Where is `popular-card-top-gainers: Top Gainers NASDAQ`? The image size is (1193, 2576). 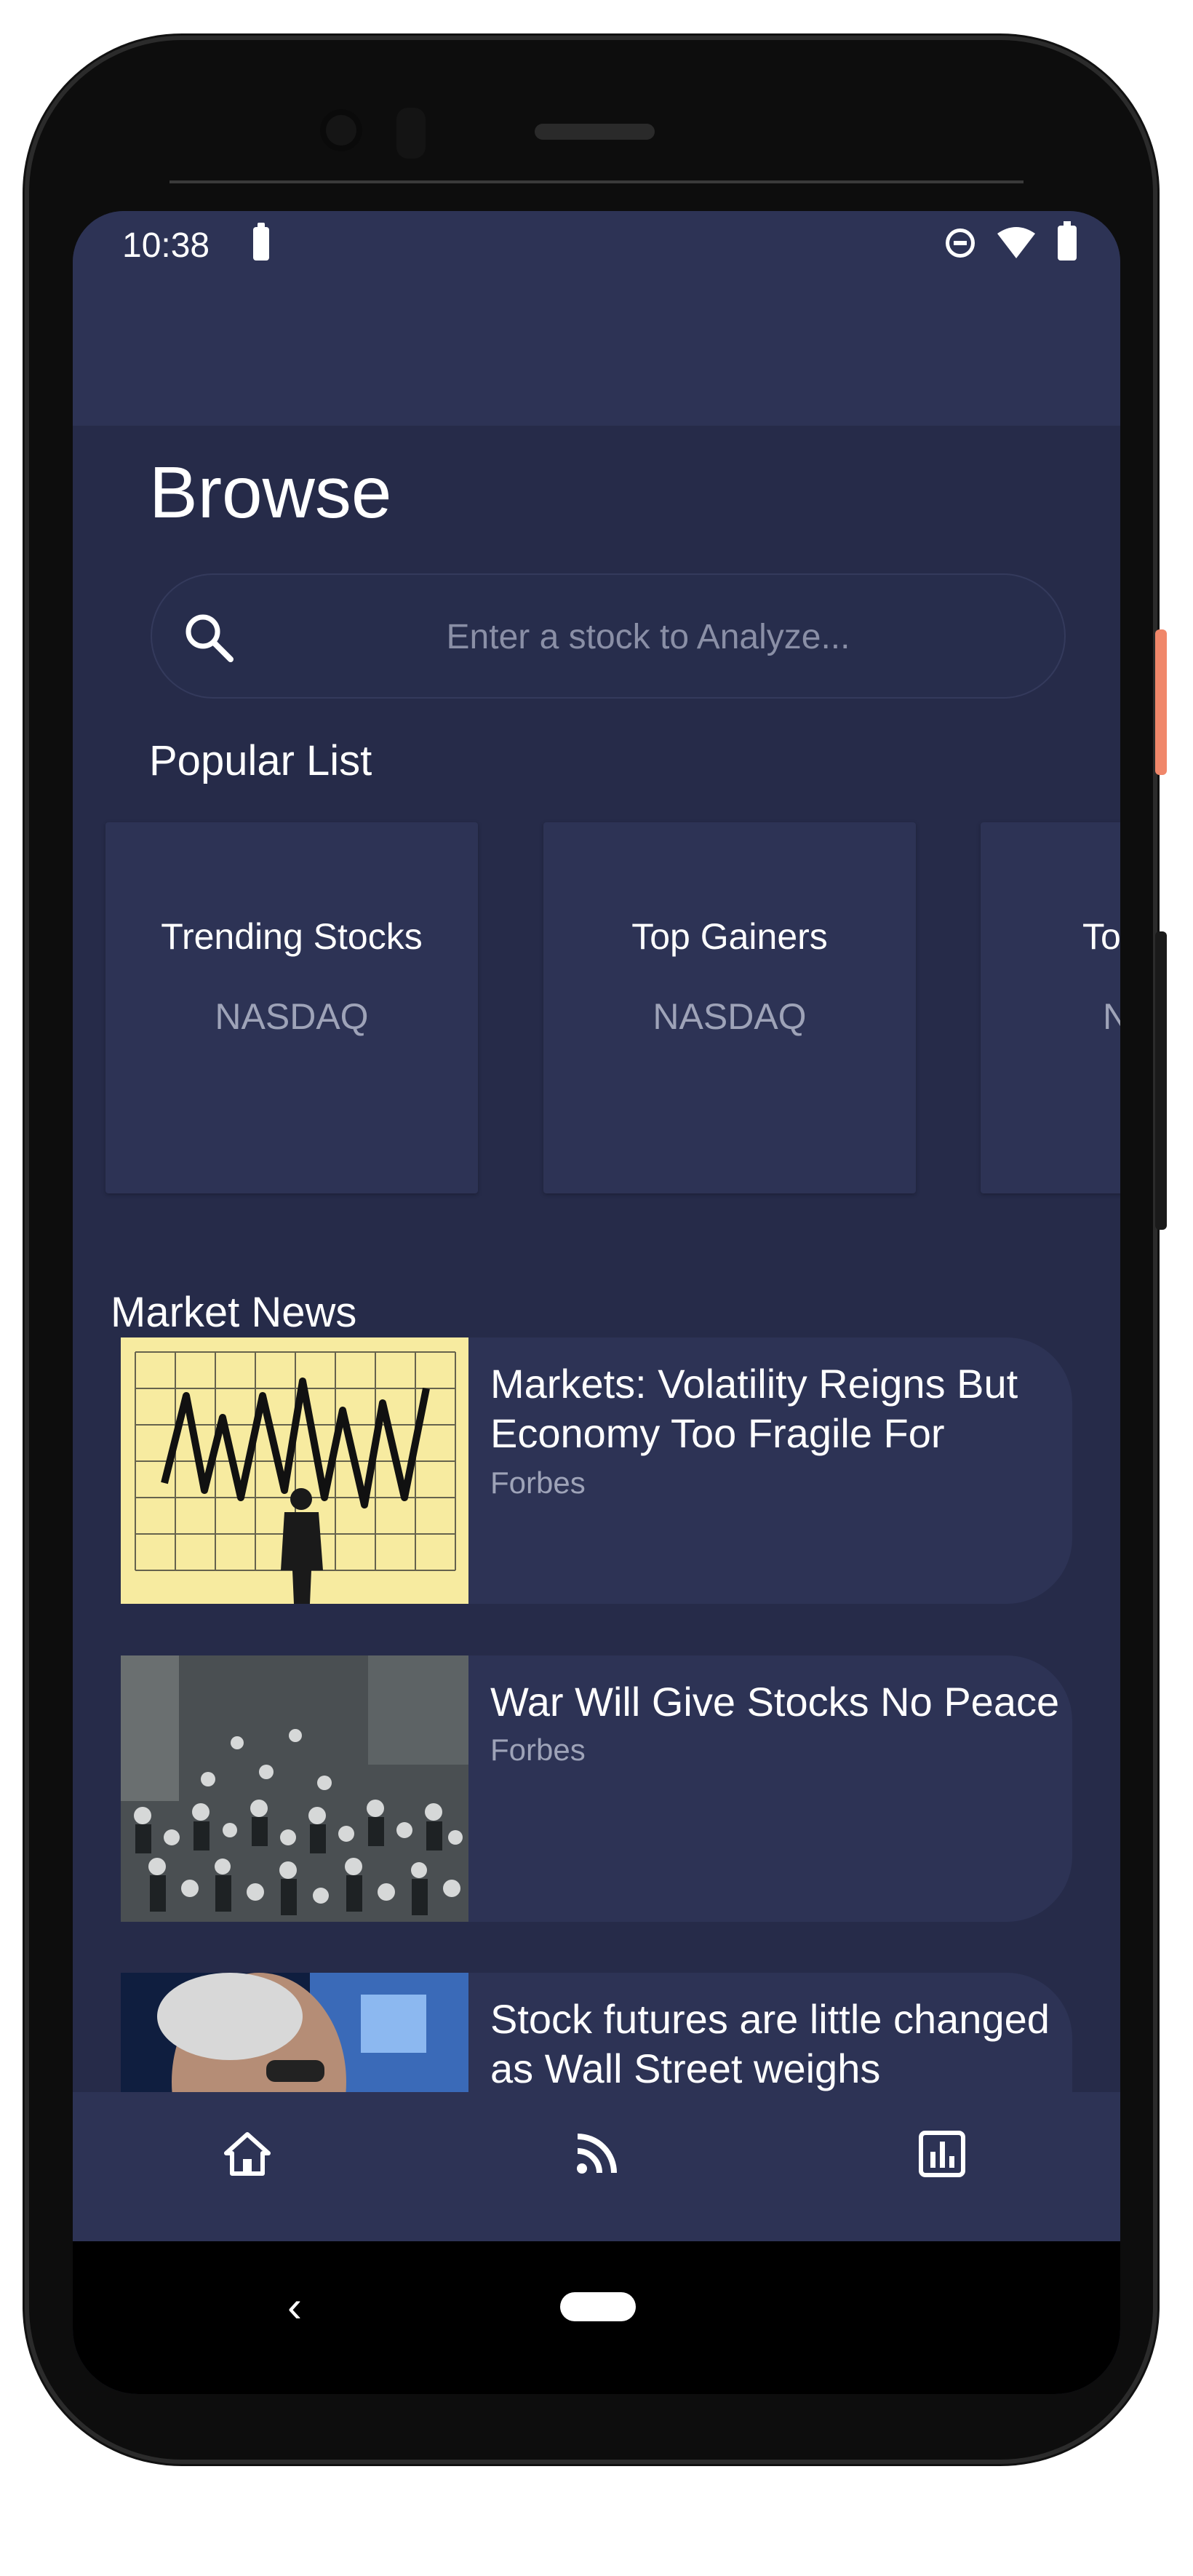 popular-card-top-gainers: Top Gainers NASDAQ is located at coordinates (730, 1008).